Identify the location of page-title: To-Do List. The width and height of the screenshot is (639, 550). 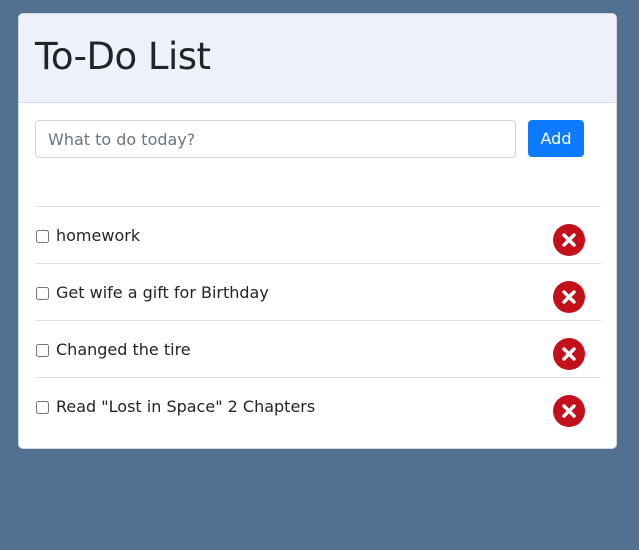
(123, 56).